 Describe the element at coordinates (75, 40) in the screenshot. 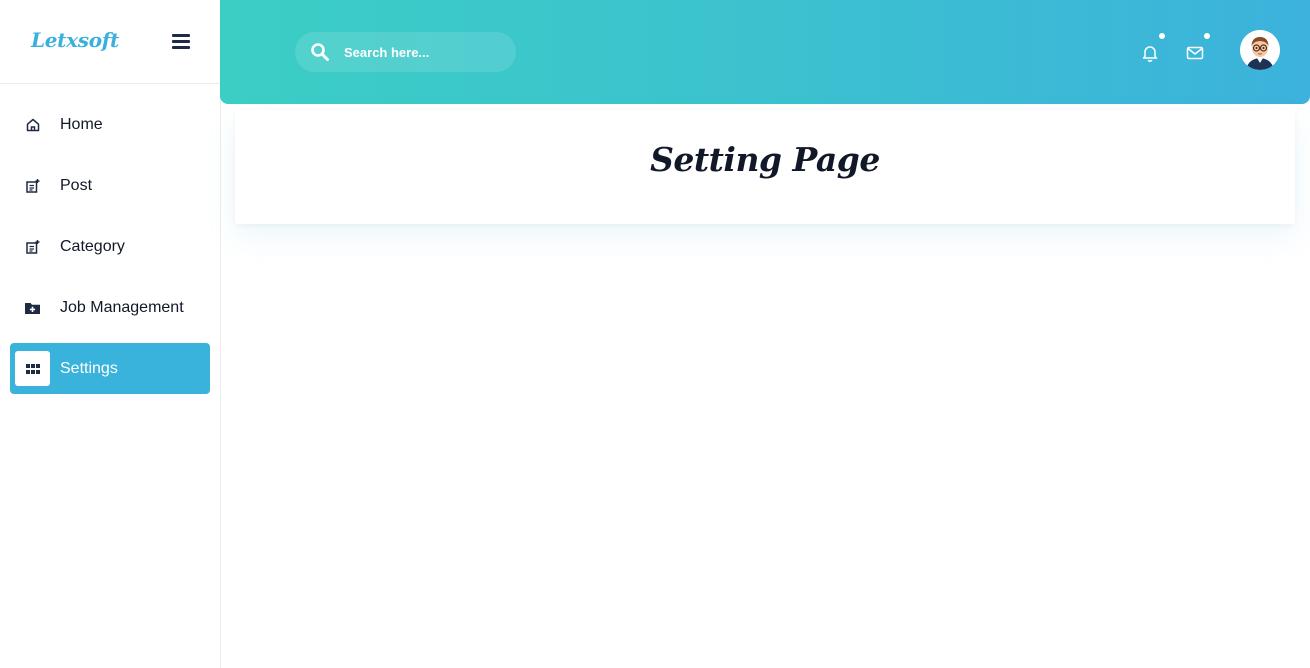

I see `brand-logo: Letxsoft` at that location.